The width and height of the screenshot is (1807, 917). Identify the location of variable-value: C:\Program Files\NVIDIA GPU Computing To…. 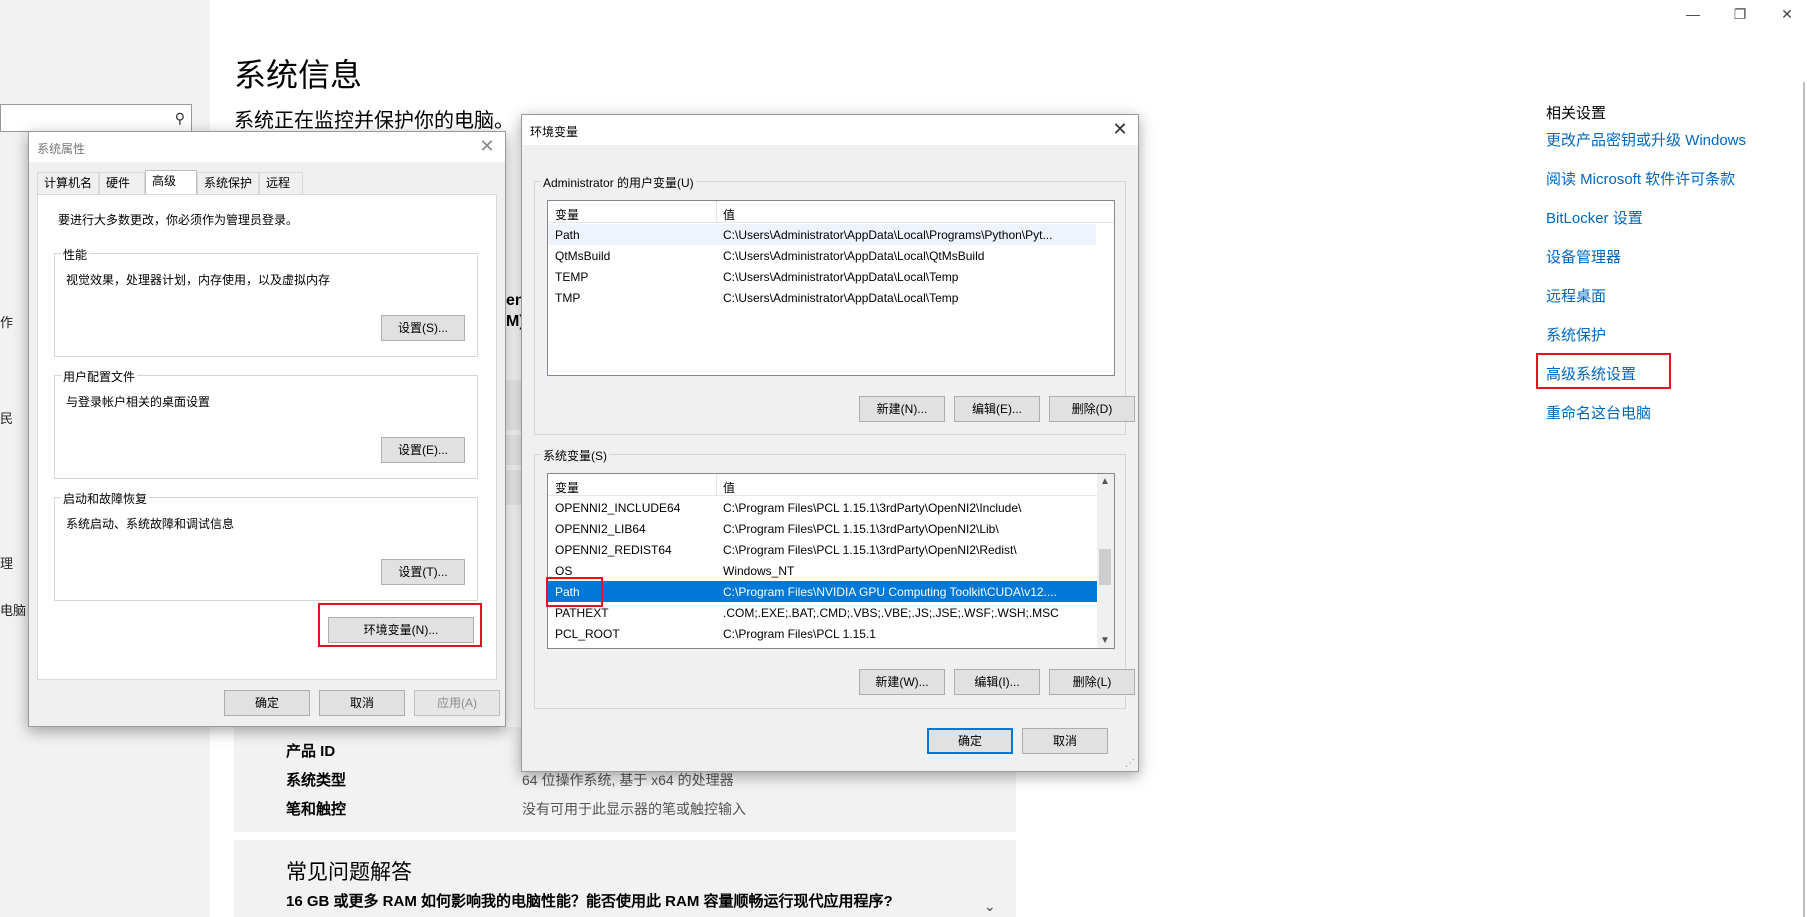
(890, 592).